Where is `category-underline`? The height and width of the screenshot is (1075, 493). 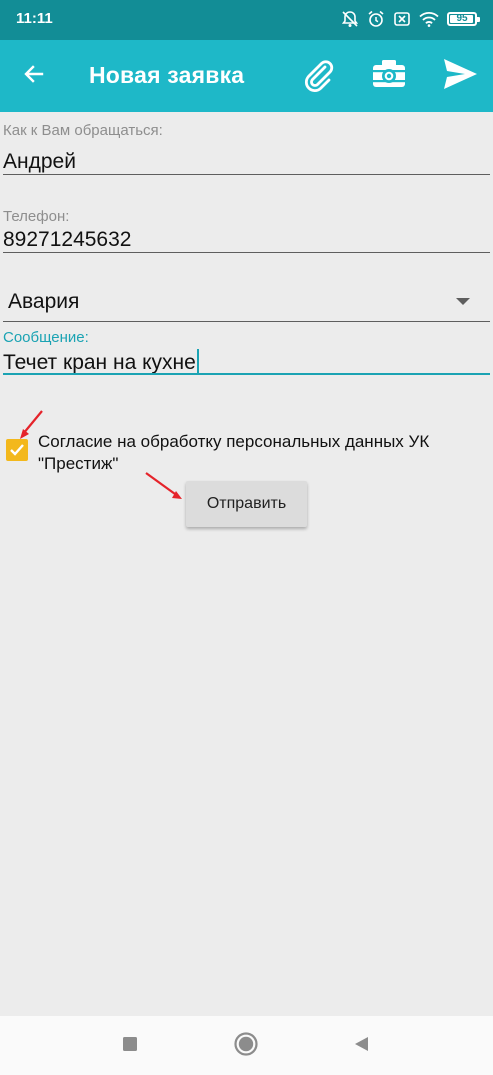 category-underline is located at coordinates (246, 321).